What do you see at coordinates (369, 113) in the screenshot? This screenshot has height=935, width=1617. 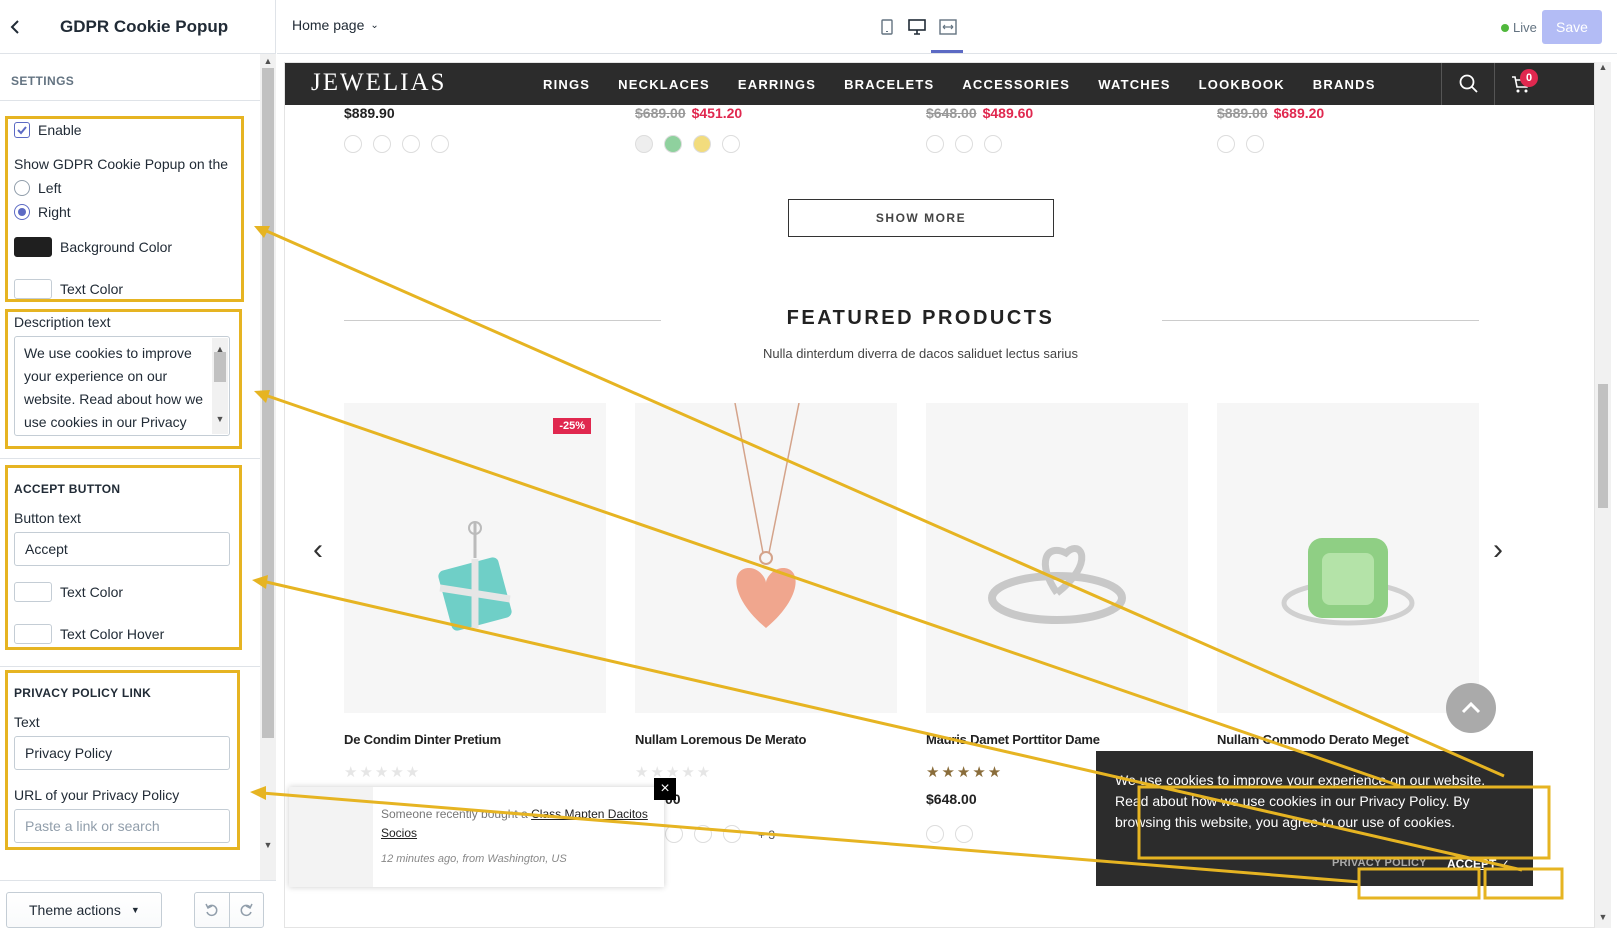 I see `product-price: $889.90` at bounding box center [369, 113].